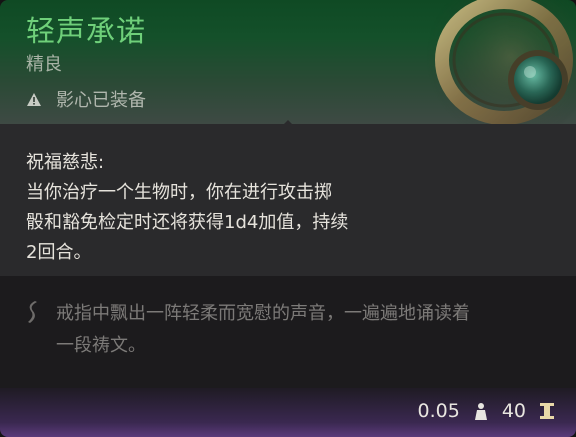 The width and height of the screenshot is (576, 437). What do you see at coordinates (547, 411) in the screenshot?
I see `gold-coin-icon` at bounding box center [547, 411].